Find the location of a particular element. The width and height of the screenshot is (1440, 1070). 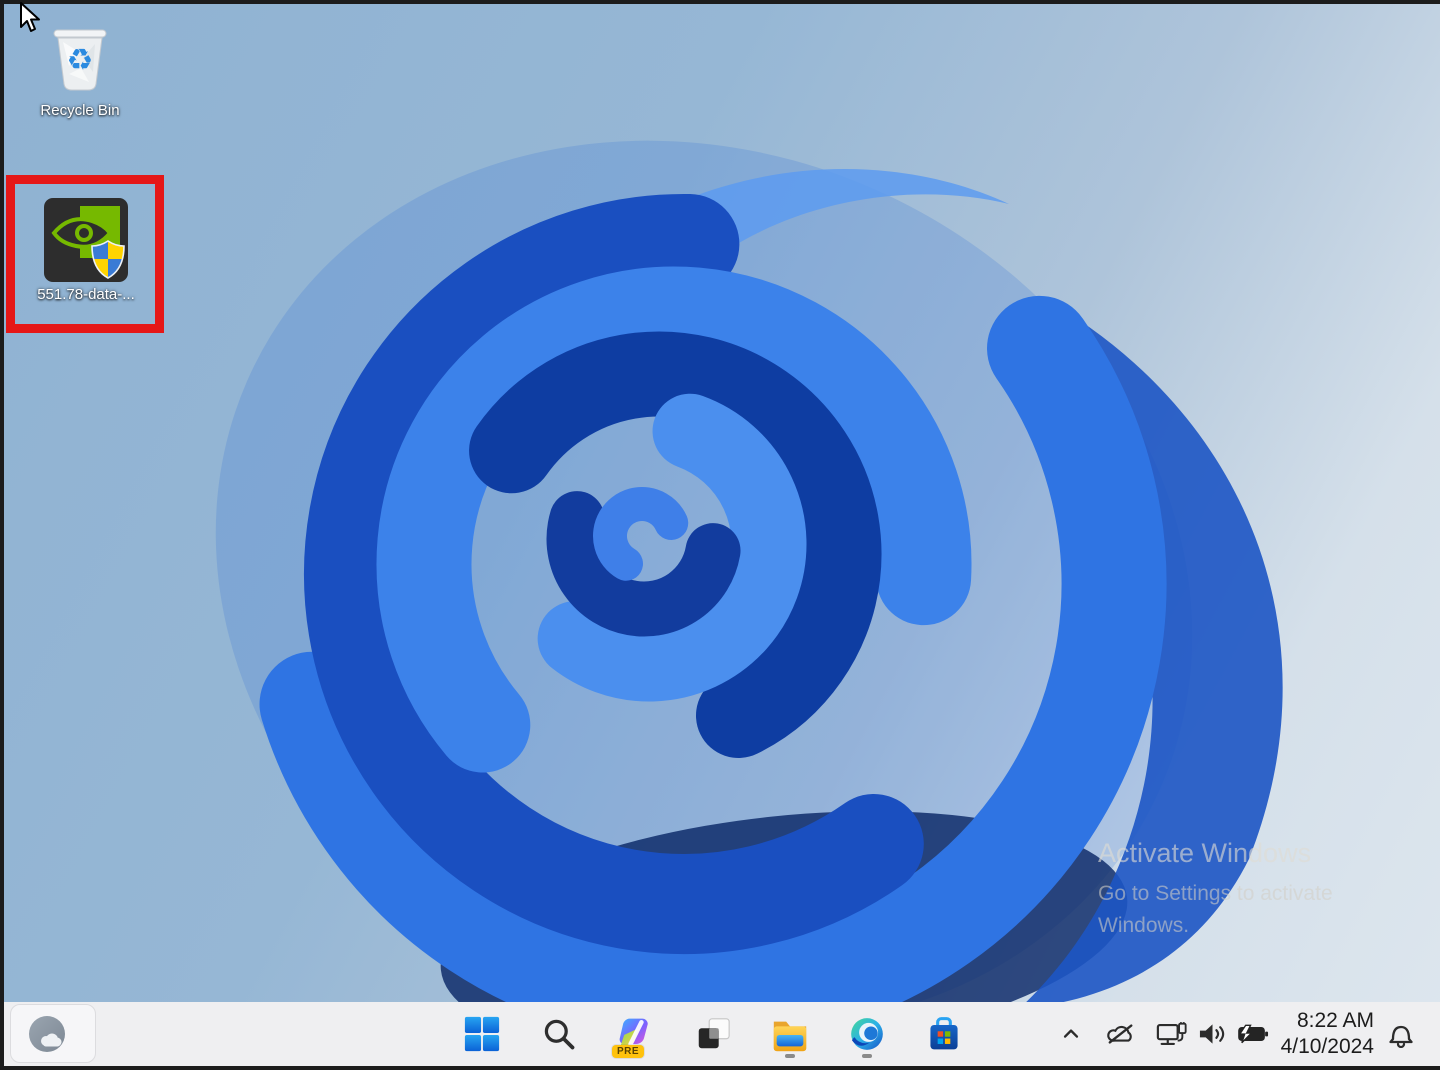

edge-icon is located at coordinates (867, 1034).